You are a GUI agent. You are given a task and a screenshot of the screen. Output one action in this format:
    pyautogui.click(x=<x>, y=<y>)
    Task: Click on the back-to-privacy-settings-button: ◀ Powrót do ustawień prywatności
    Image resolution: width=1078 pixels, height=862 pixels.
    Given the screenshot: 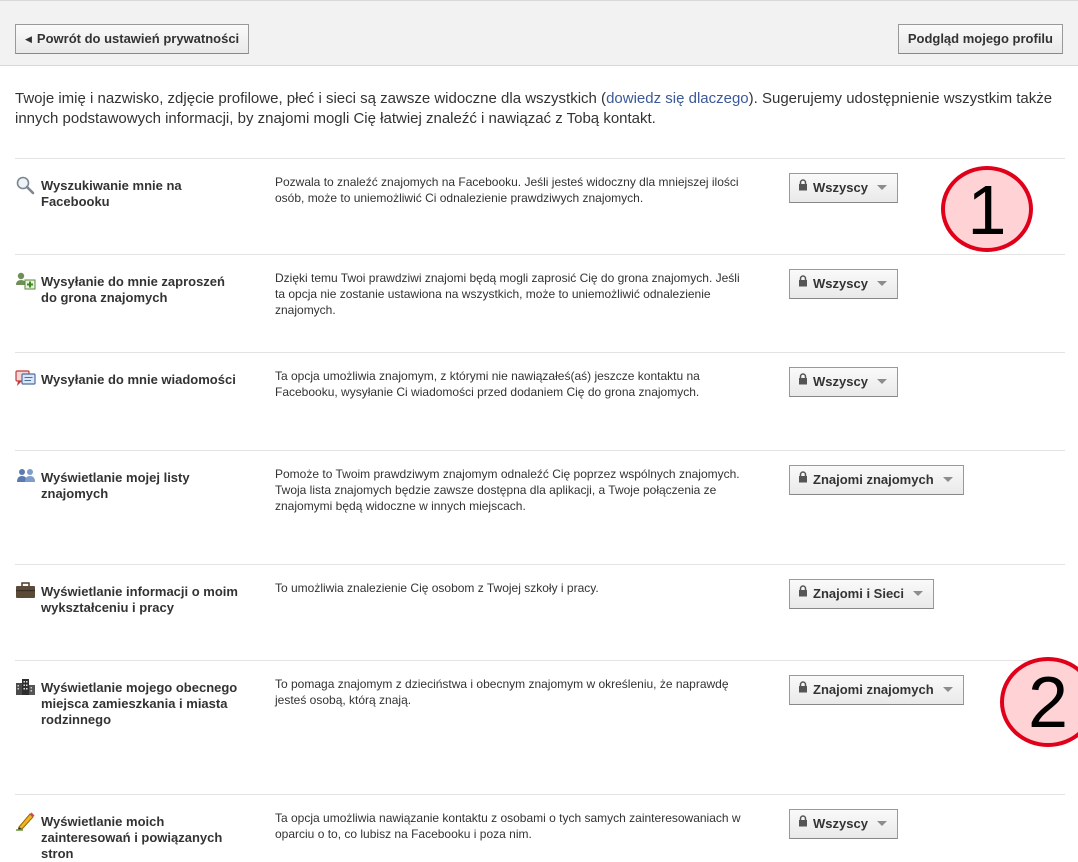 What is the action you would take?
    pyautogui.click(x=132, y=39)
    